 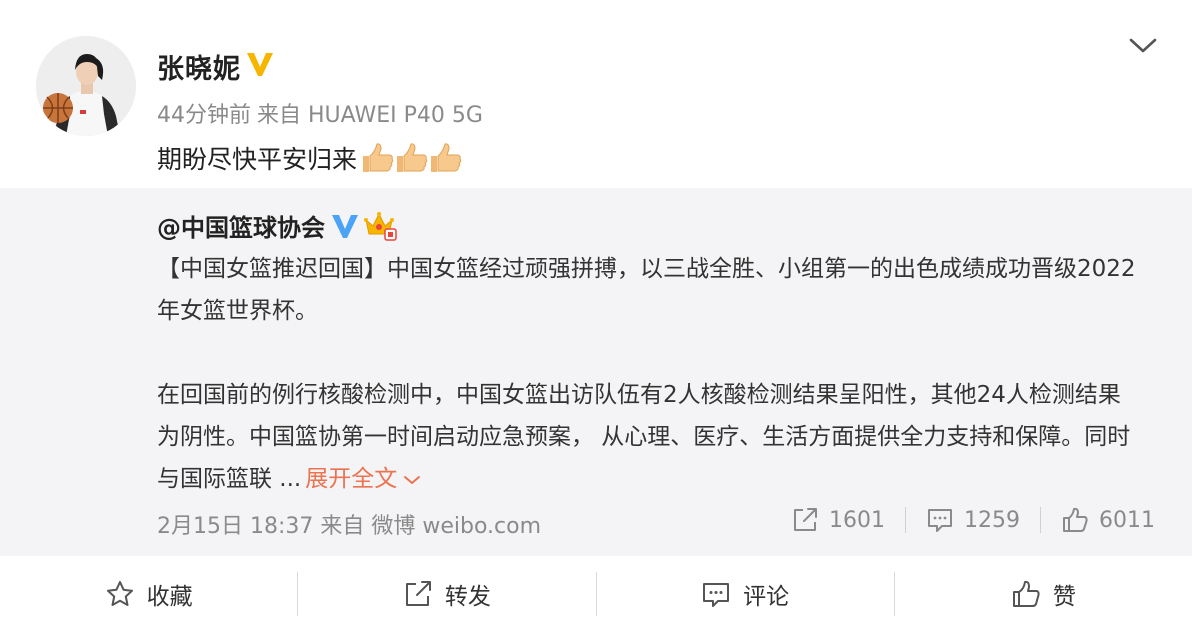 I want to click on crown-icon, so click(x=380, y=226).